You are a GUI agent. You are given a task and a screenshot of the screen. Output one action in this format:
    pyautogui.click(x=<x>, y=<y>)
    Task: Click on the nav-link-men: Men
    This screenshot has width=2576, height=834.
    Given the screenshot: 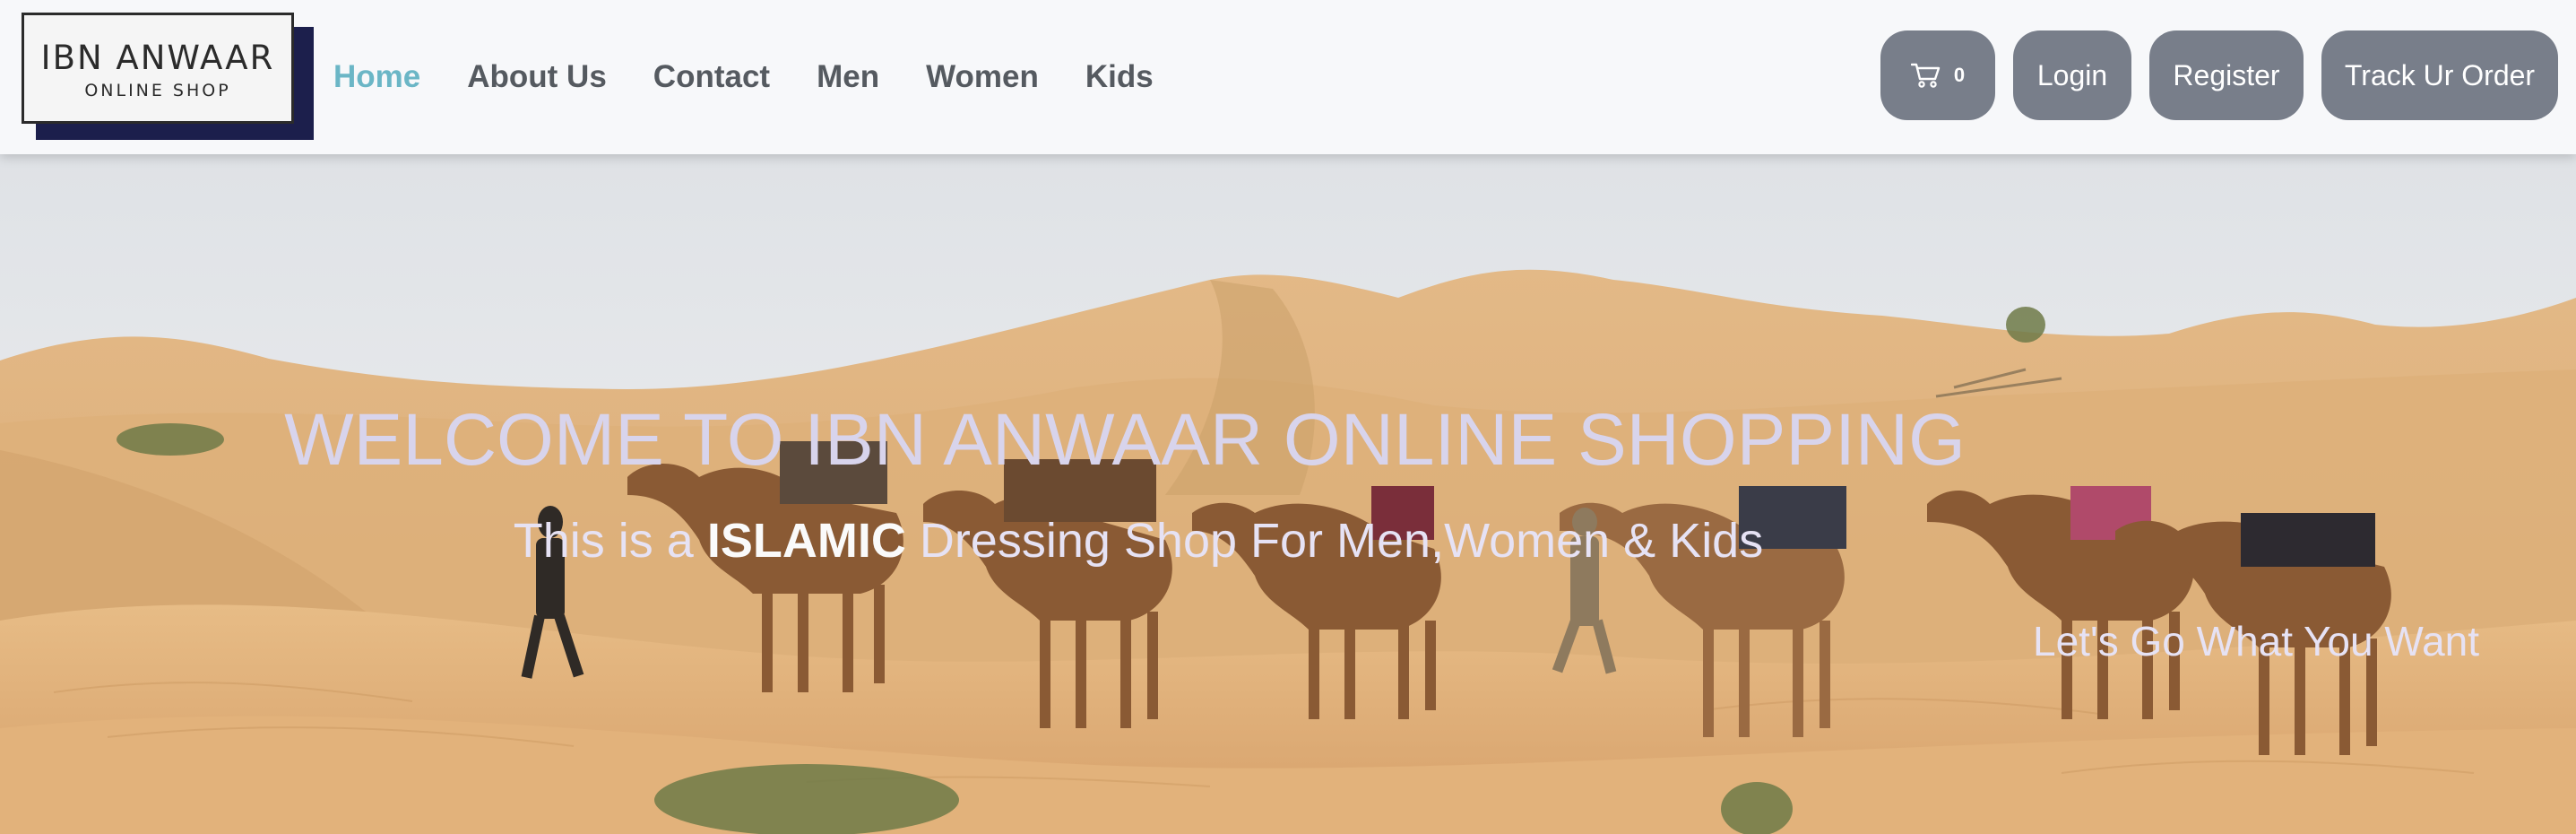 What is the action you would take?
    pyautogui.click(x=848, y=77)
    